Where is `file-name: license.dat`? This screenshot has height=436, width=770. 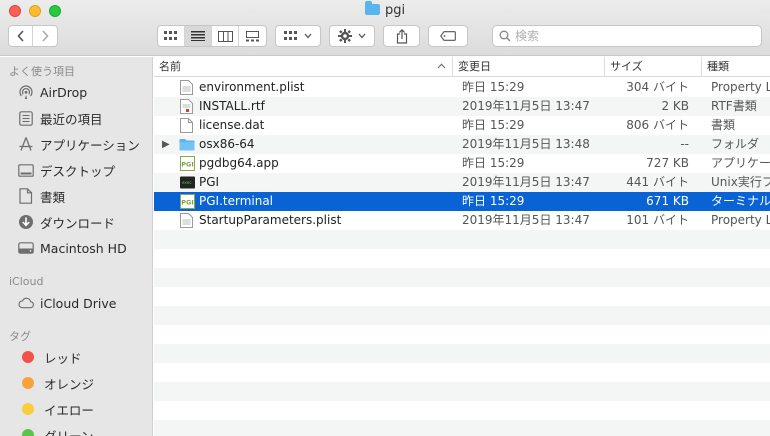 file-name: license.dat is located at coordinates (232, 125).